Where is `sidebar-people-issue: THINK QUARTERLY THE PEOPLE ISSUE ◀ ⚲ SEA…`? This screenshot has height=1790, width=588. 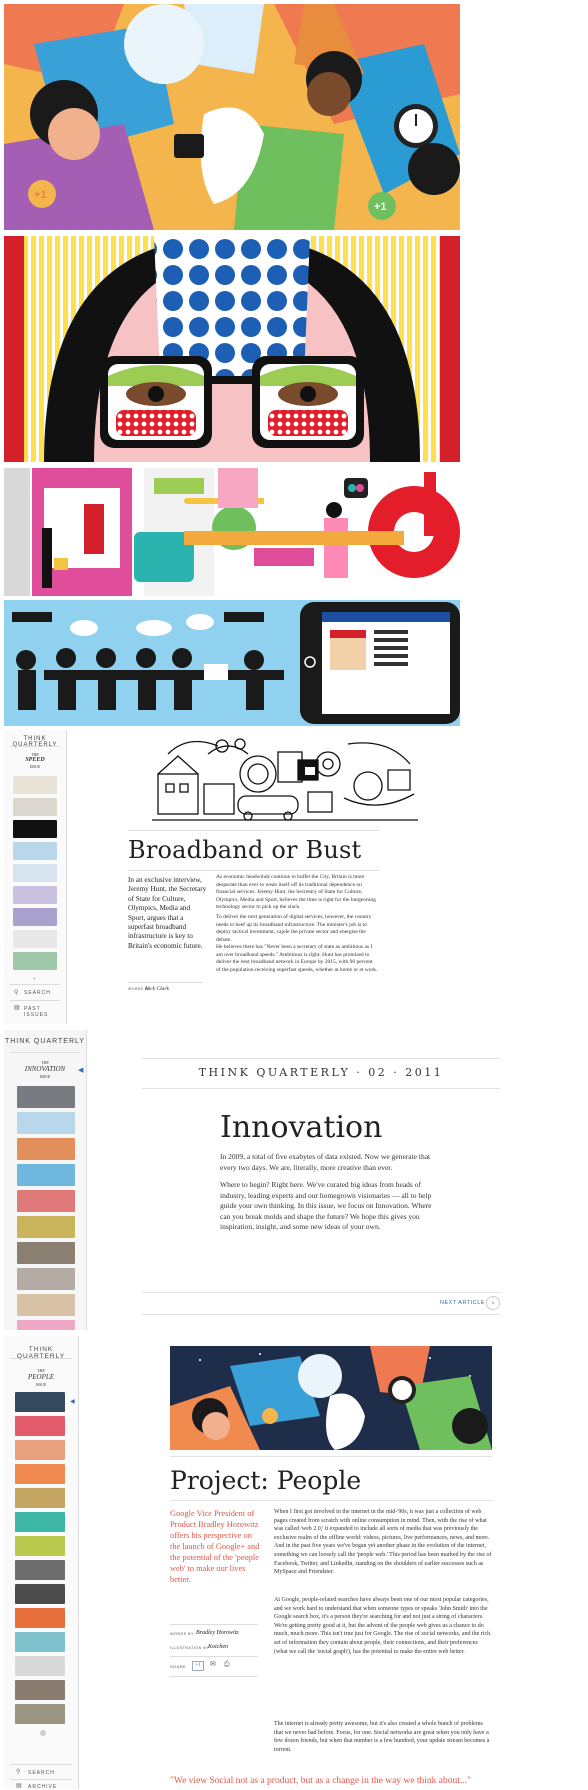 sidebar-people-issue: THINK QUARTERLY THE PEOPLE ISSUE ◀ ⚲ SEA… is located at coordinates (41, 1563).